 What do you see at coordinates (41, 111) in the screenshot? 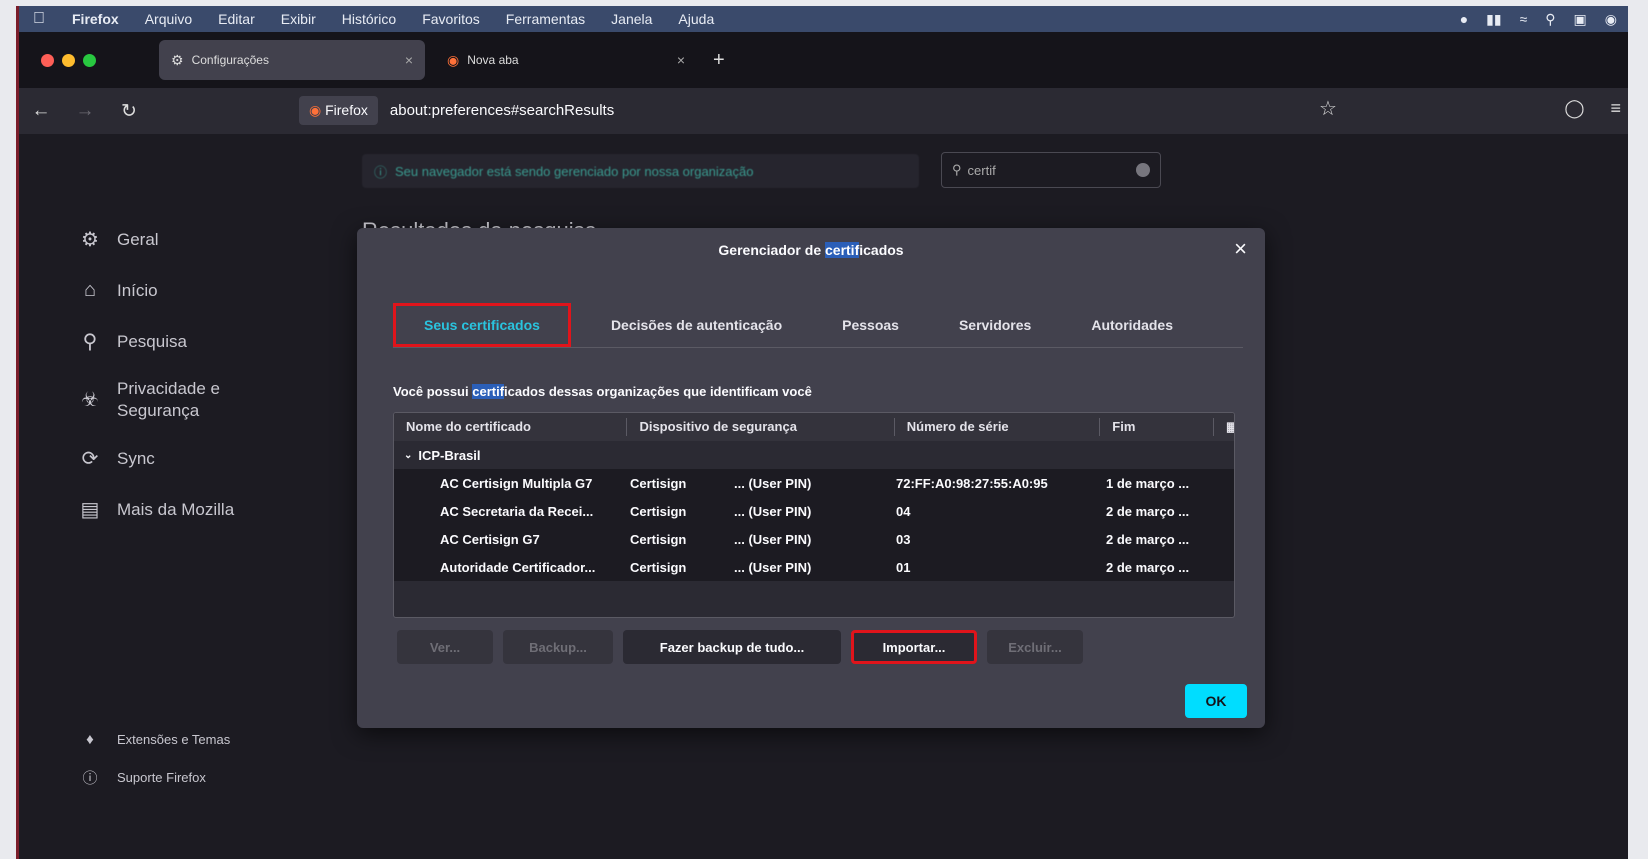
I see `back-button: ←` at bounding box center [41, 111].